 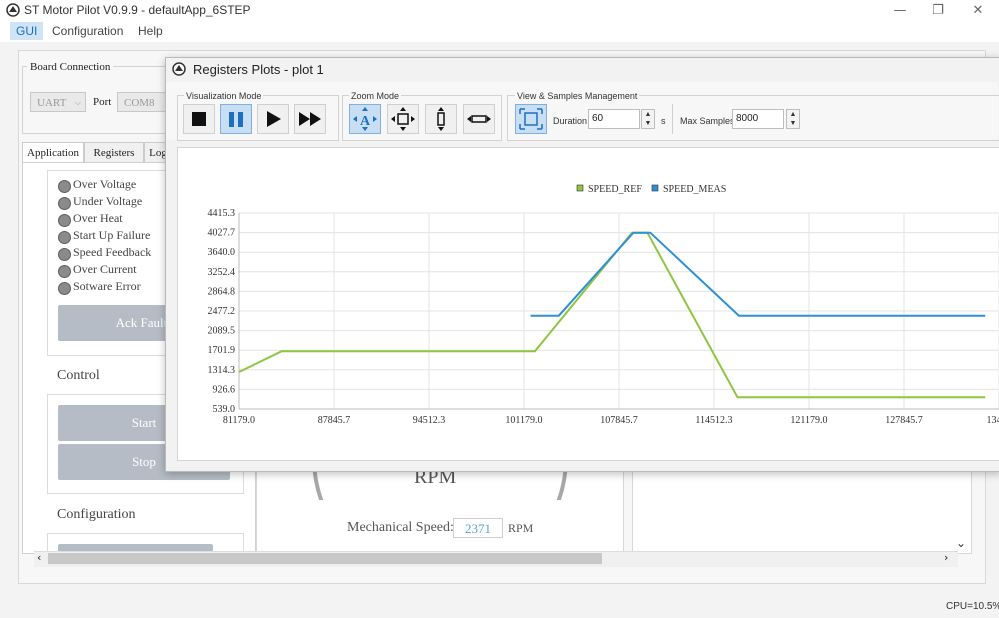 I want to click on software-error-led-icon, so click(x=64, y=288).